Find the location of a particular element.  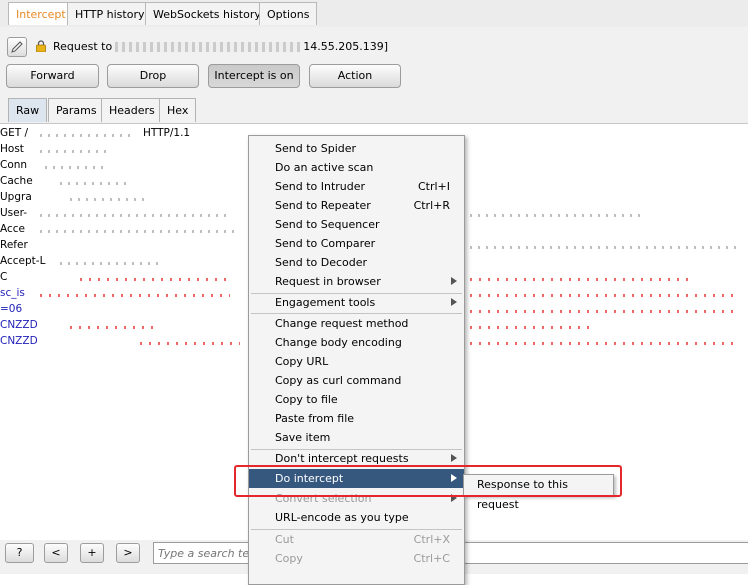

menu-copy-as-curl: Copy as curl command is located at coordinates (356, 380).